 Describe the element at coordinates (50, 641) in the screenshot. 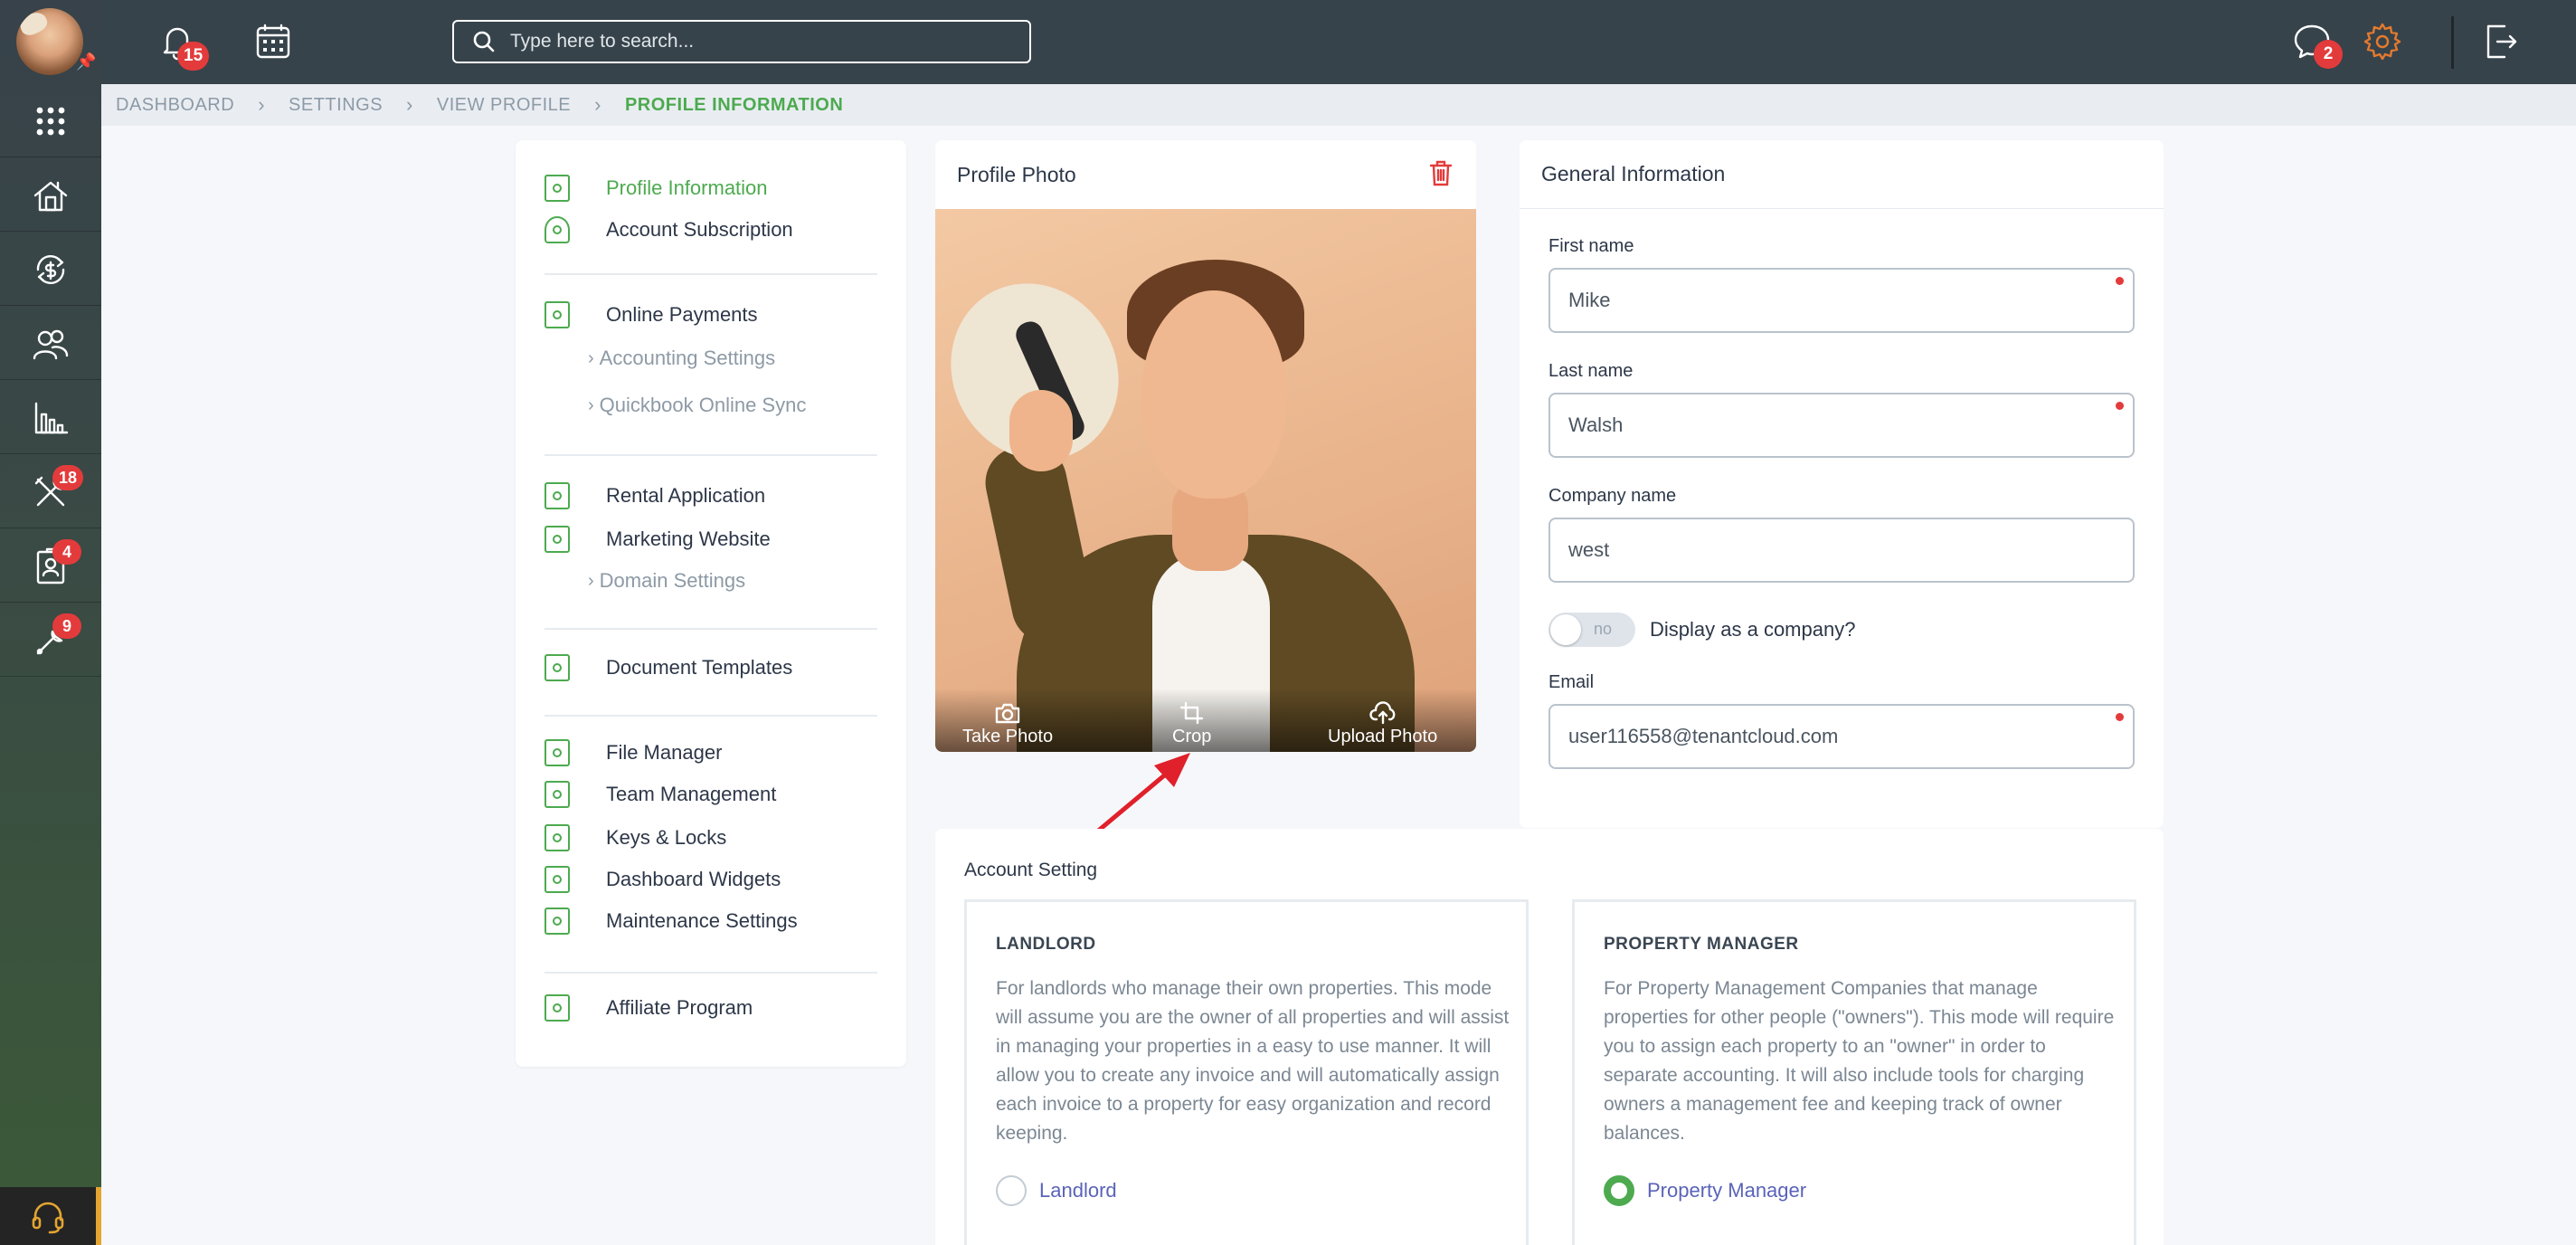

I see `nav-tools: 9` at that location.